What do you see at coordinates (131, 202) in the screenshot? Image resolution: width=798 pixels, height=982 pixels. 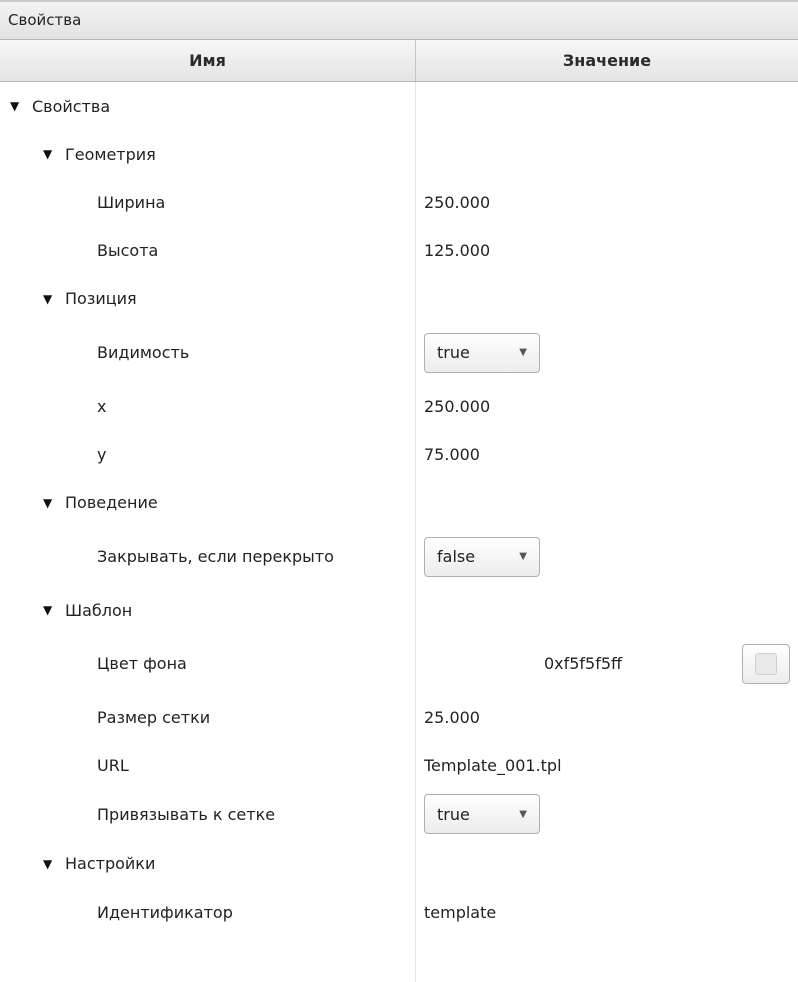 I see `row-label: Ширина` at bounding box center [131, 202].